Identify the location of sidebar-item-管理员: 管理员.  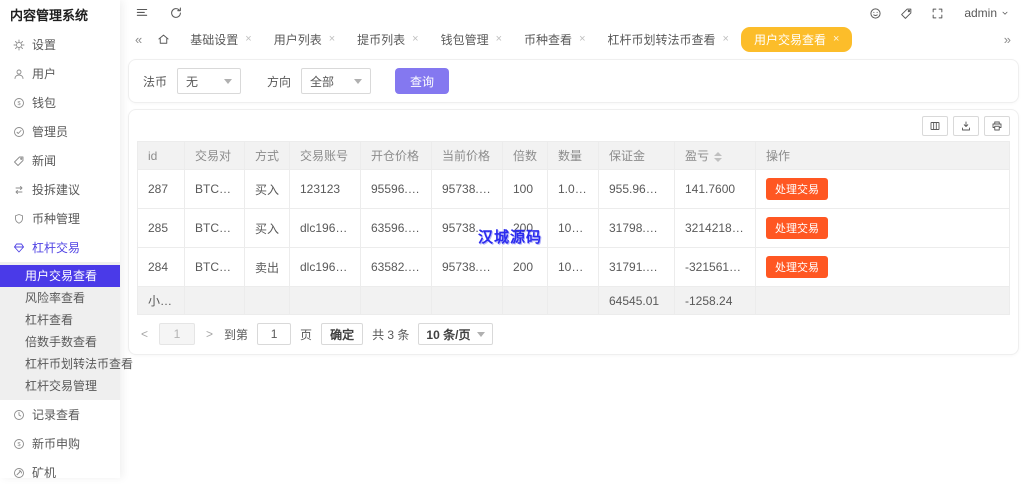
(60, 131).